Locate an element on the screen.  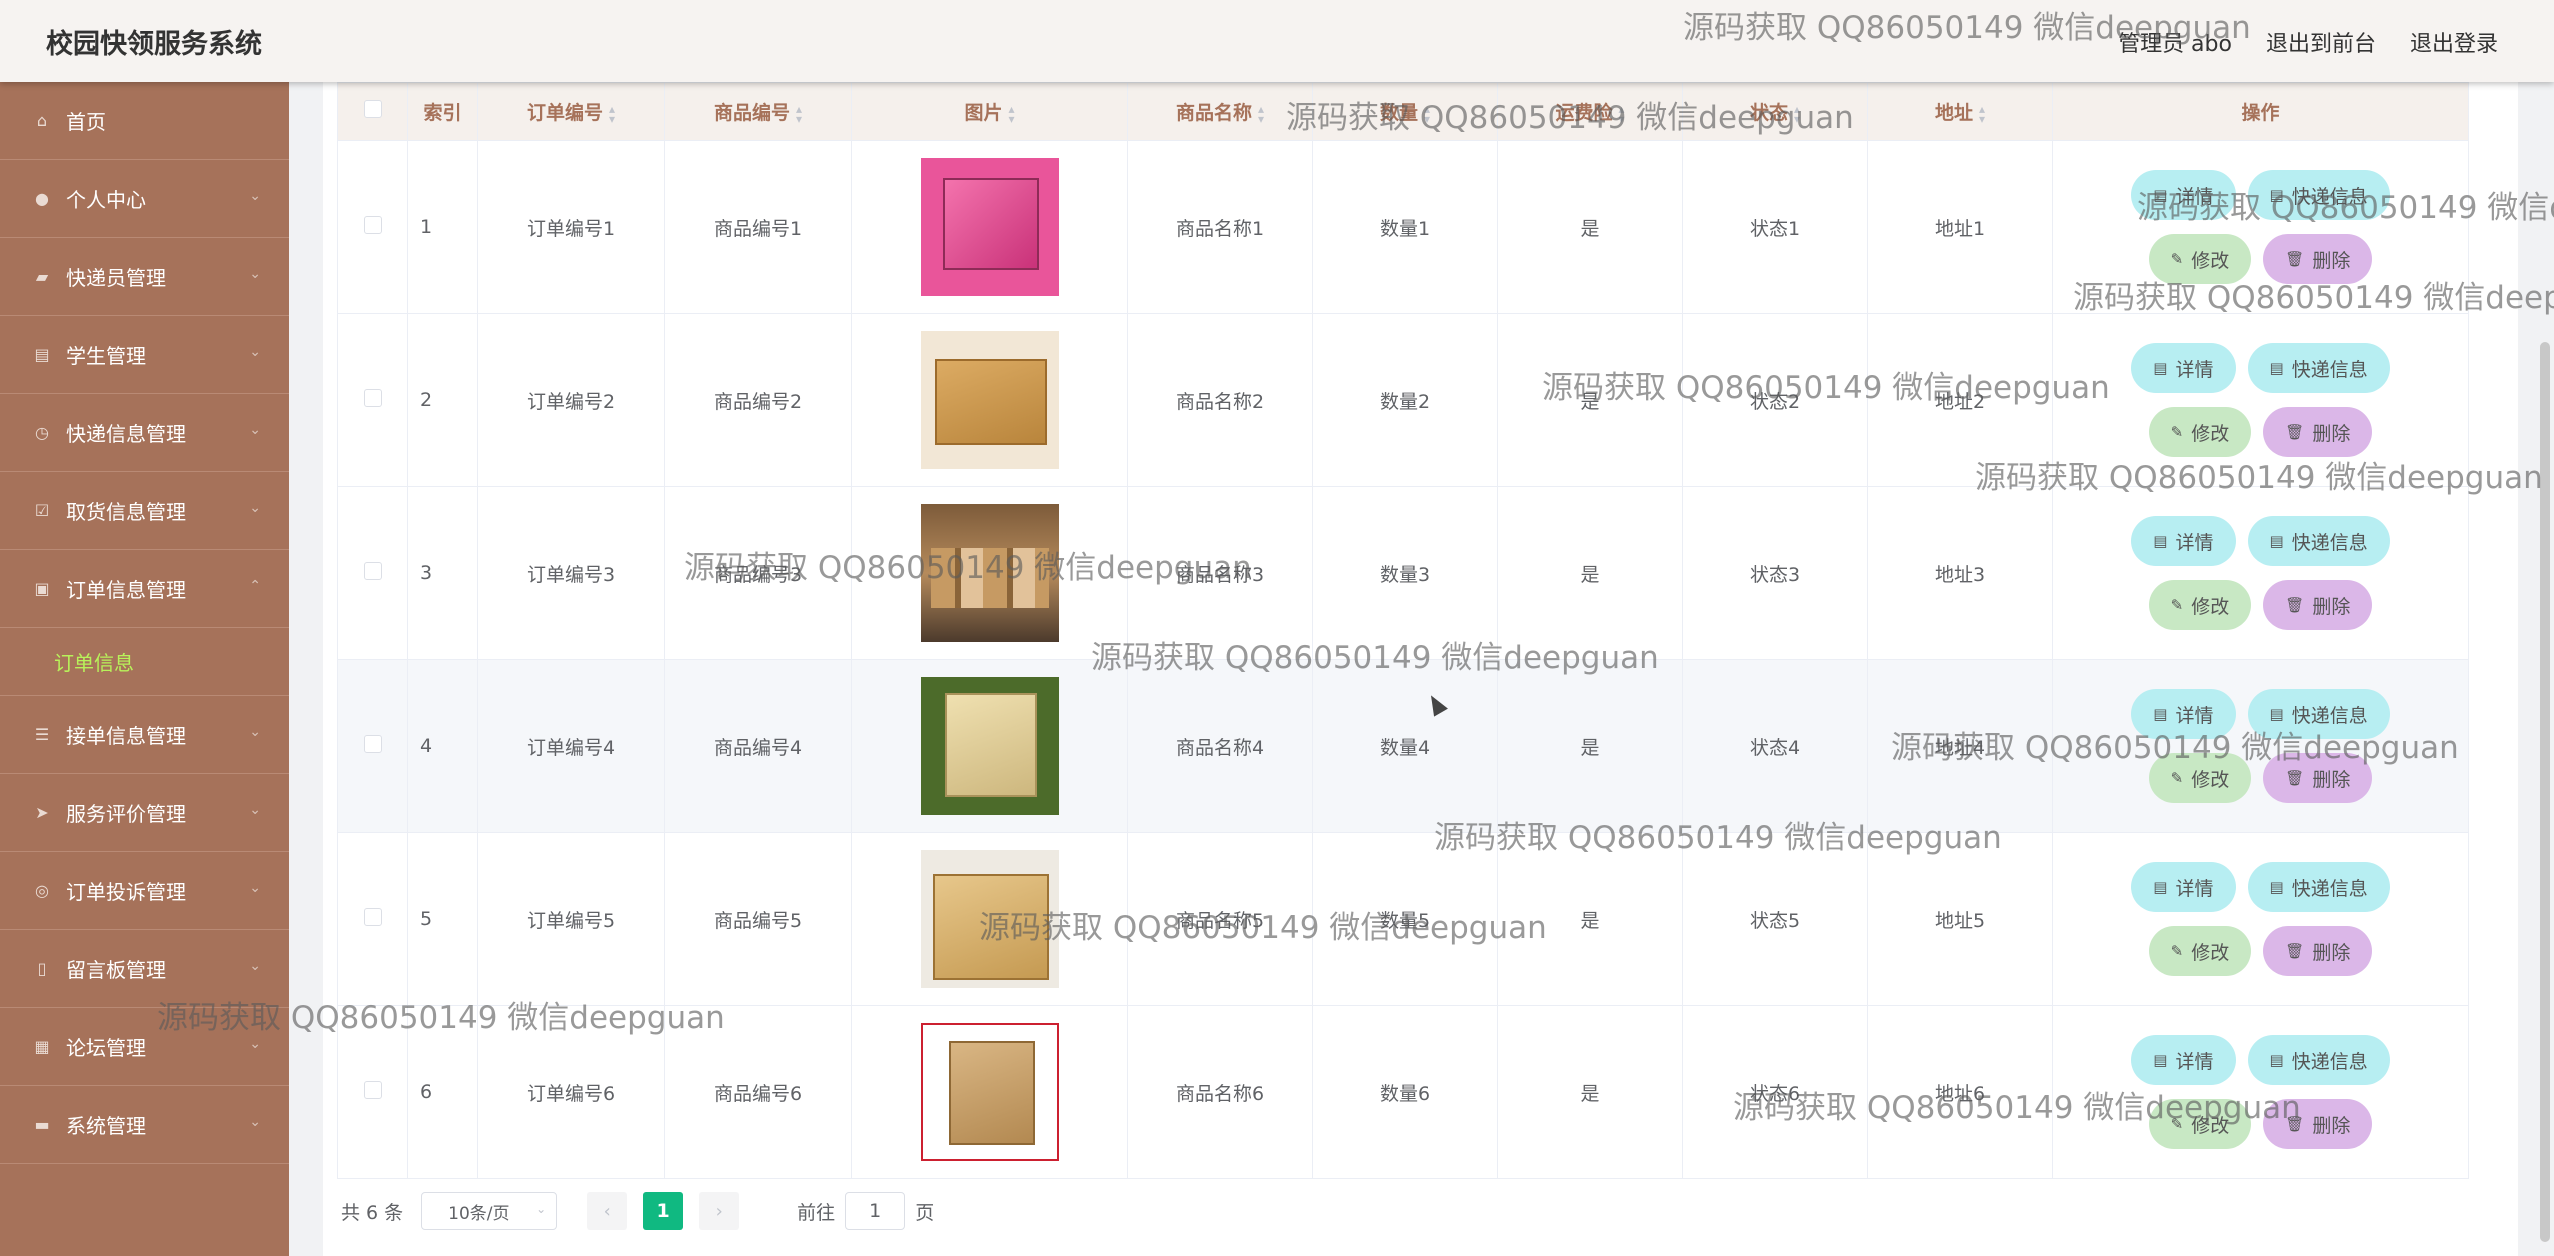
admin-user-label: 管理员 abo is located at coordinates (2175, 44).